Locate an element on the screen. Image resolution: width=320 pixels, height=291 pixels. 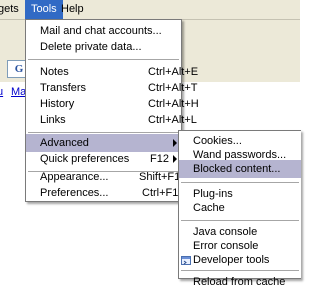
submenu-item-reload-from-cache: Reload from cache is located at coordinates (240, 275).